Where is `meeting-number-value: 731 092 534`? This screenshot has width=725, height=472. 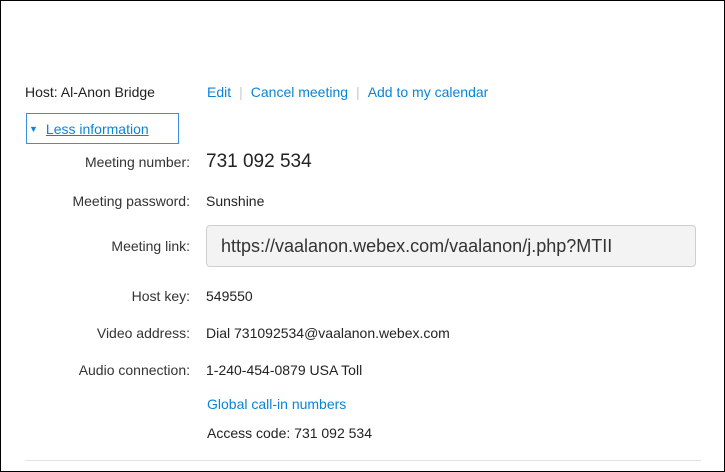
meeting-number-value: 731 092 534 is located at coordinates (259, 161).